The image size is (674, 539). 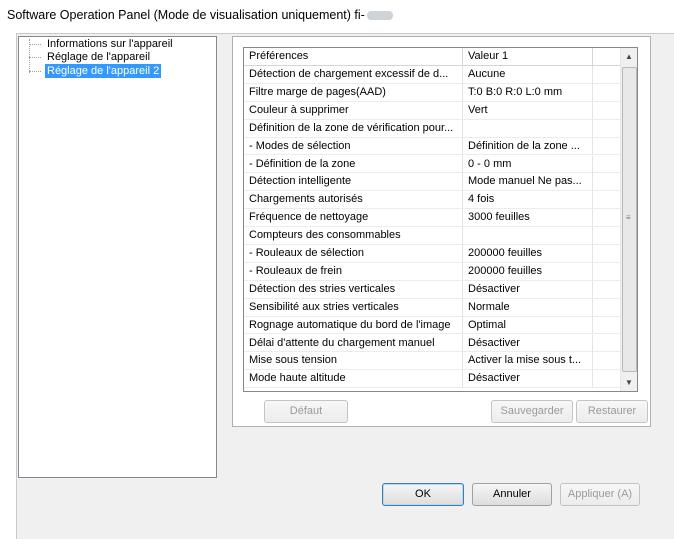 What do you see at coordinates (600, 494) in the screenshot?
I see `apply-button: Appliquer (A)` at bounding box center [600, 494].